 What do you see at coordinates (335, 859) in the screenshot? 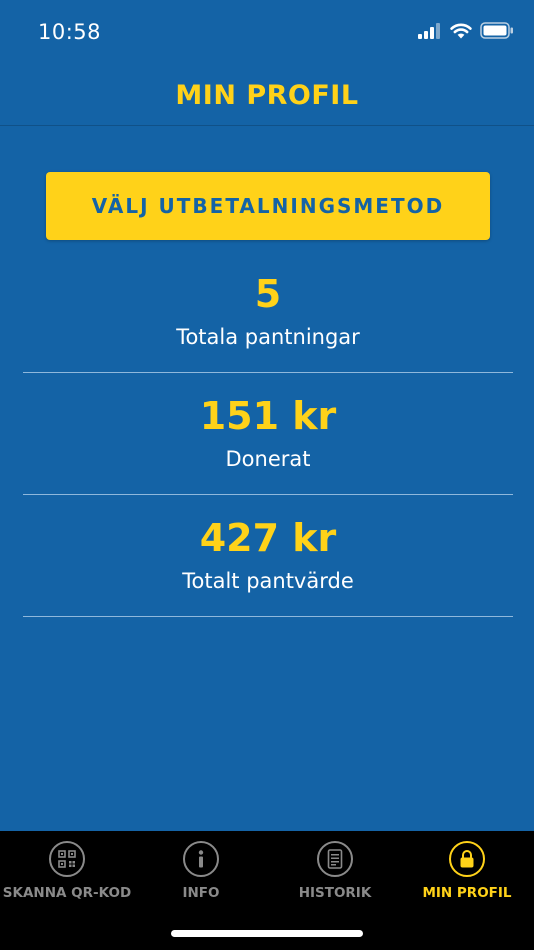
I see `receipt-icon` at bounding box center [335, 859].